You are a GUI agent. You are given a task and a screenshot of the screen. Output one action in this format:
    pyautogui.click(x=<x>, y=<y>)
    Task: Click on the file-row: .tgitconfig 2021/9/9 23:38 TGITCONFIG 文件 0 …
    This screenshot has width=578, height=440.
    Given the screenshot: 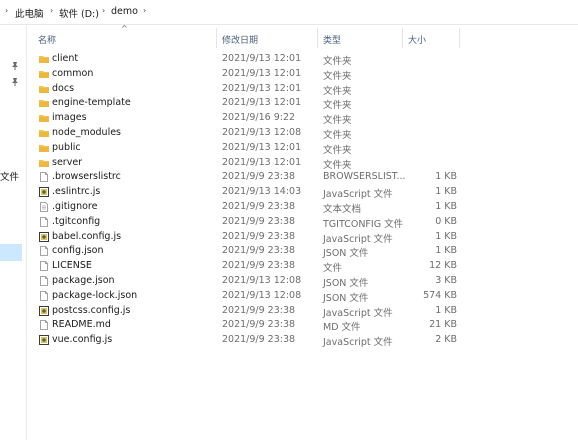 What is the action you would take?
    pyautogui.click(x=247, y=222)
    